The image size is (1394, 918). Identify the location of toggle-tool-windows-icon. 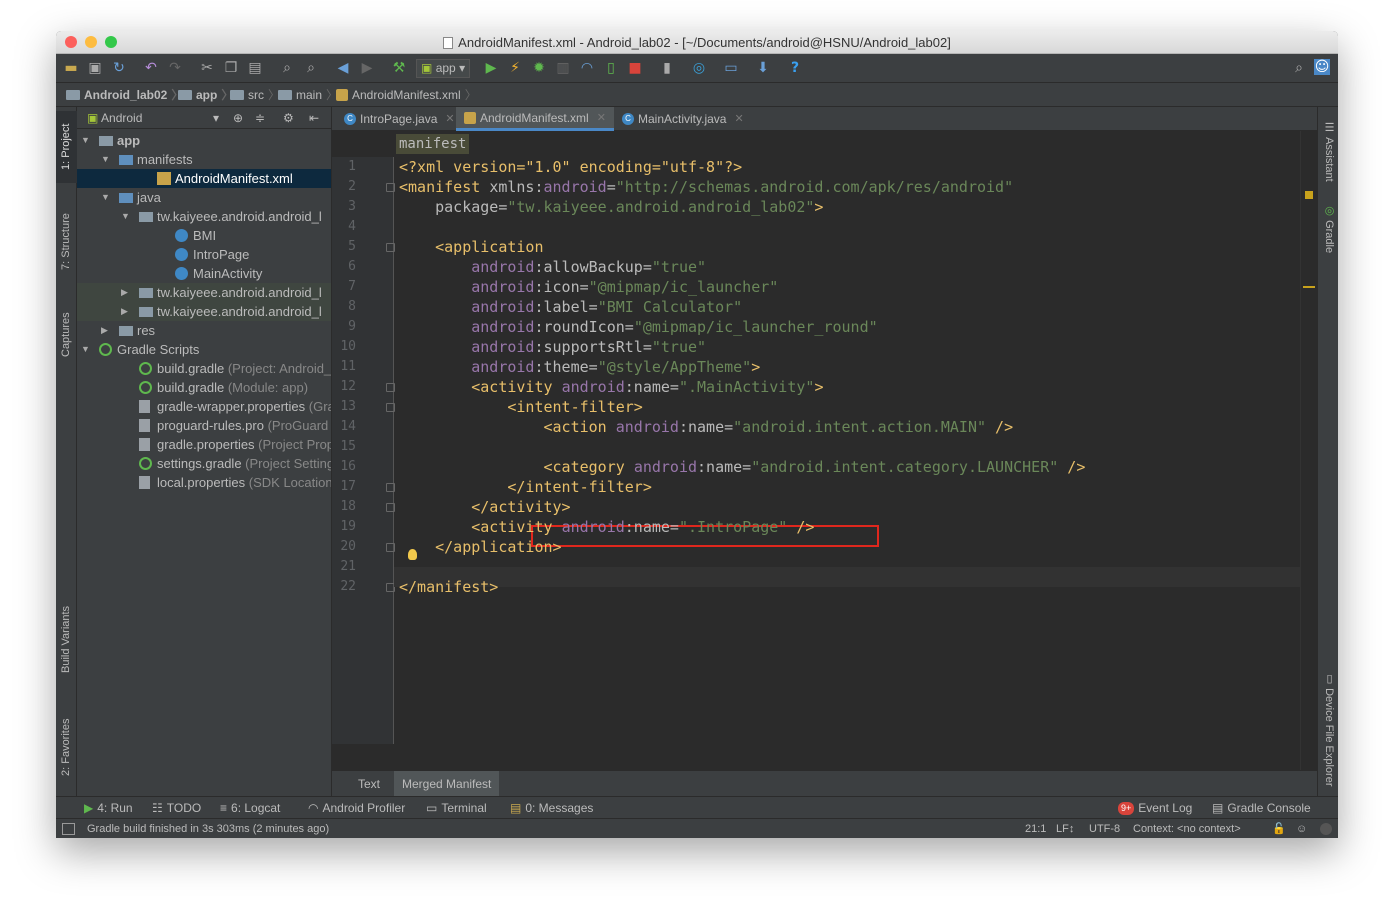
(68, 829).